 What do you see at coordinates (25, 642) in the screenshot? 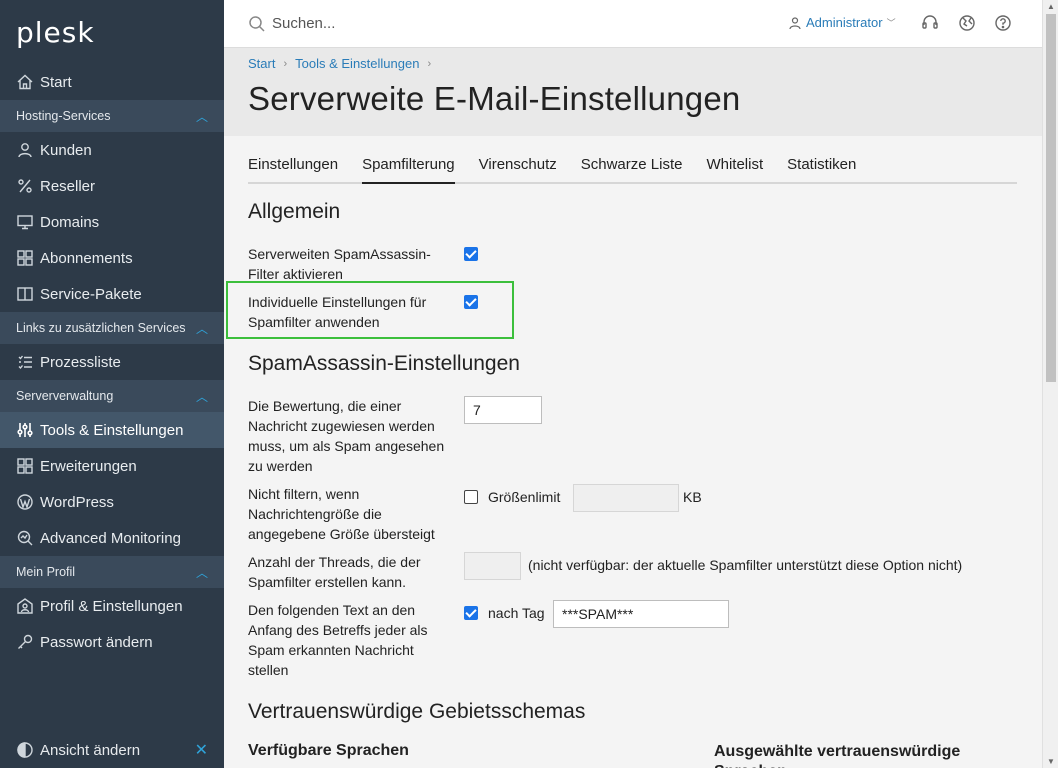
I see `key-icon` at bounding box center [25, 642].